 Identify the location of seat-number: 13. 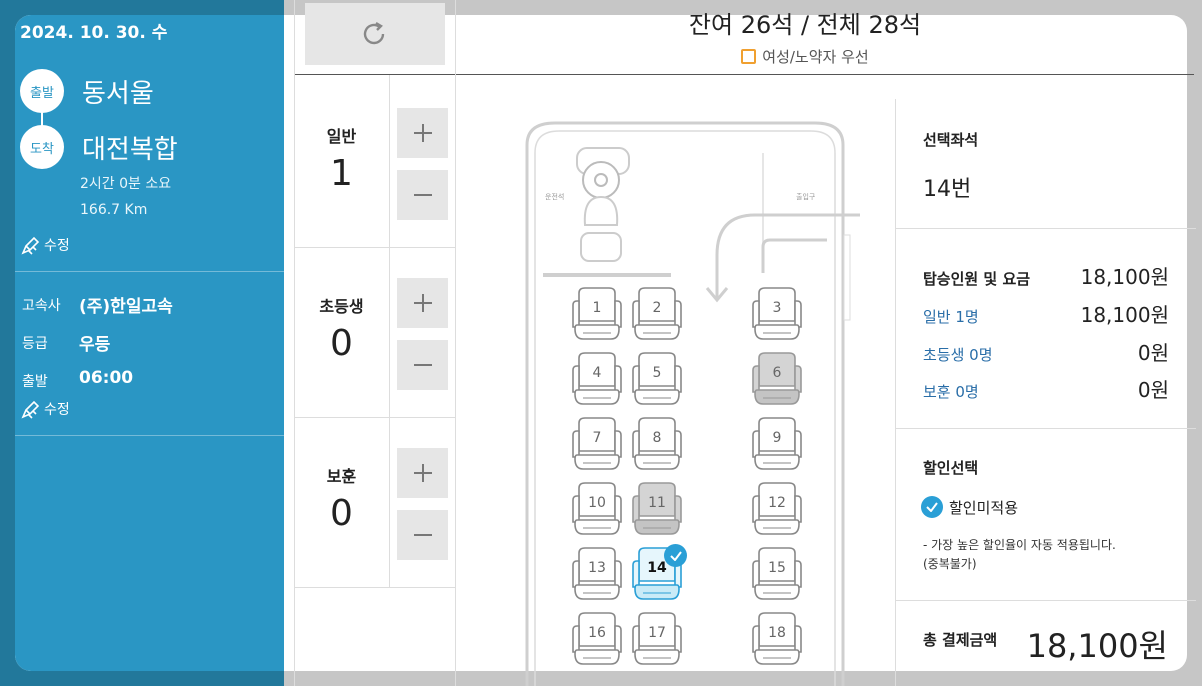
(597, 568).